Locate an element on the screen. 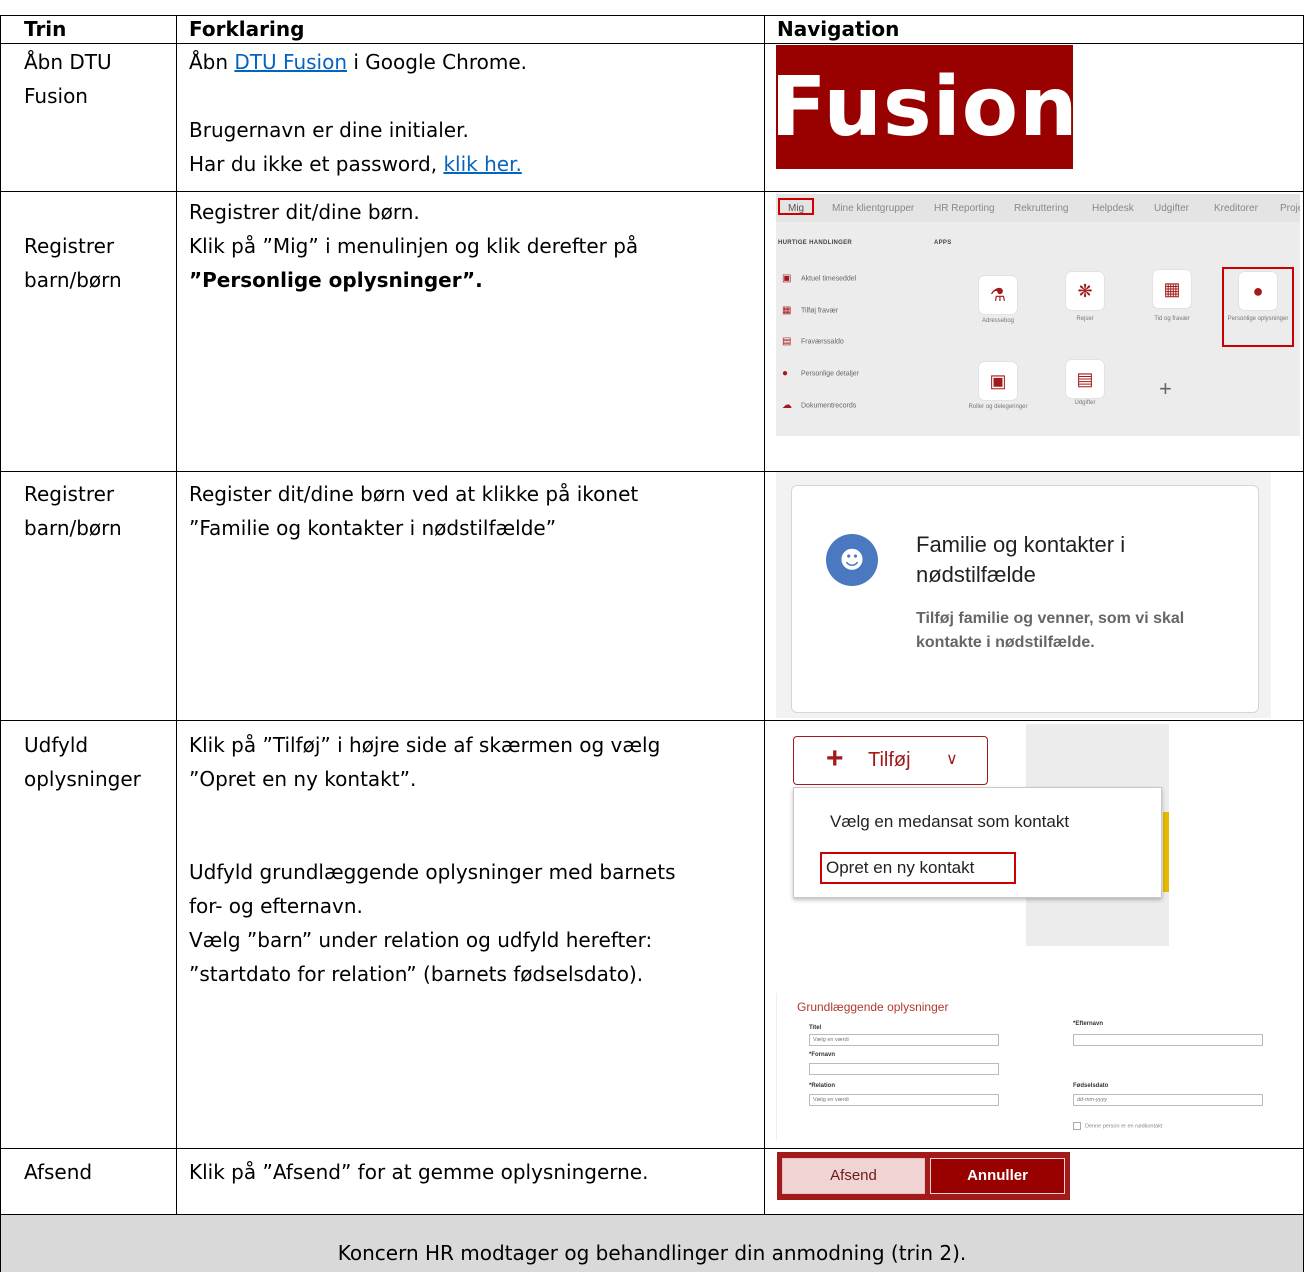 This screenshot has width=1304, height=1272. app-label: Adressebog is located at coordinates (998, 321).